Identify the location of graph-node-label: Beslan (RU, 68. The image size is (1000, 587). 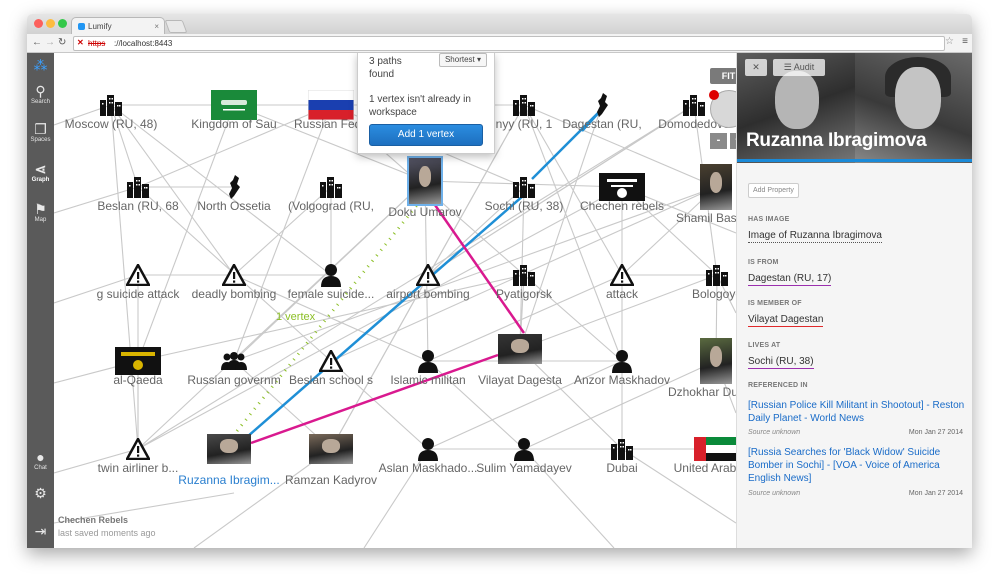
(138, 206).